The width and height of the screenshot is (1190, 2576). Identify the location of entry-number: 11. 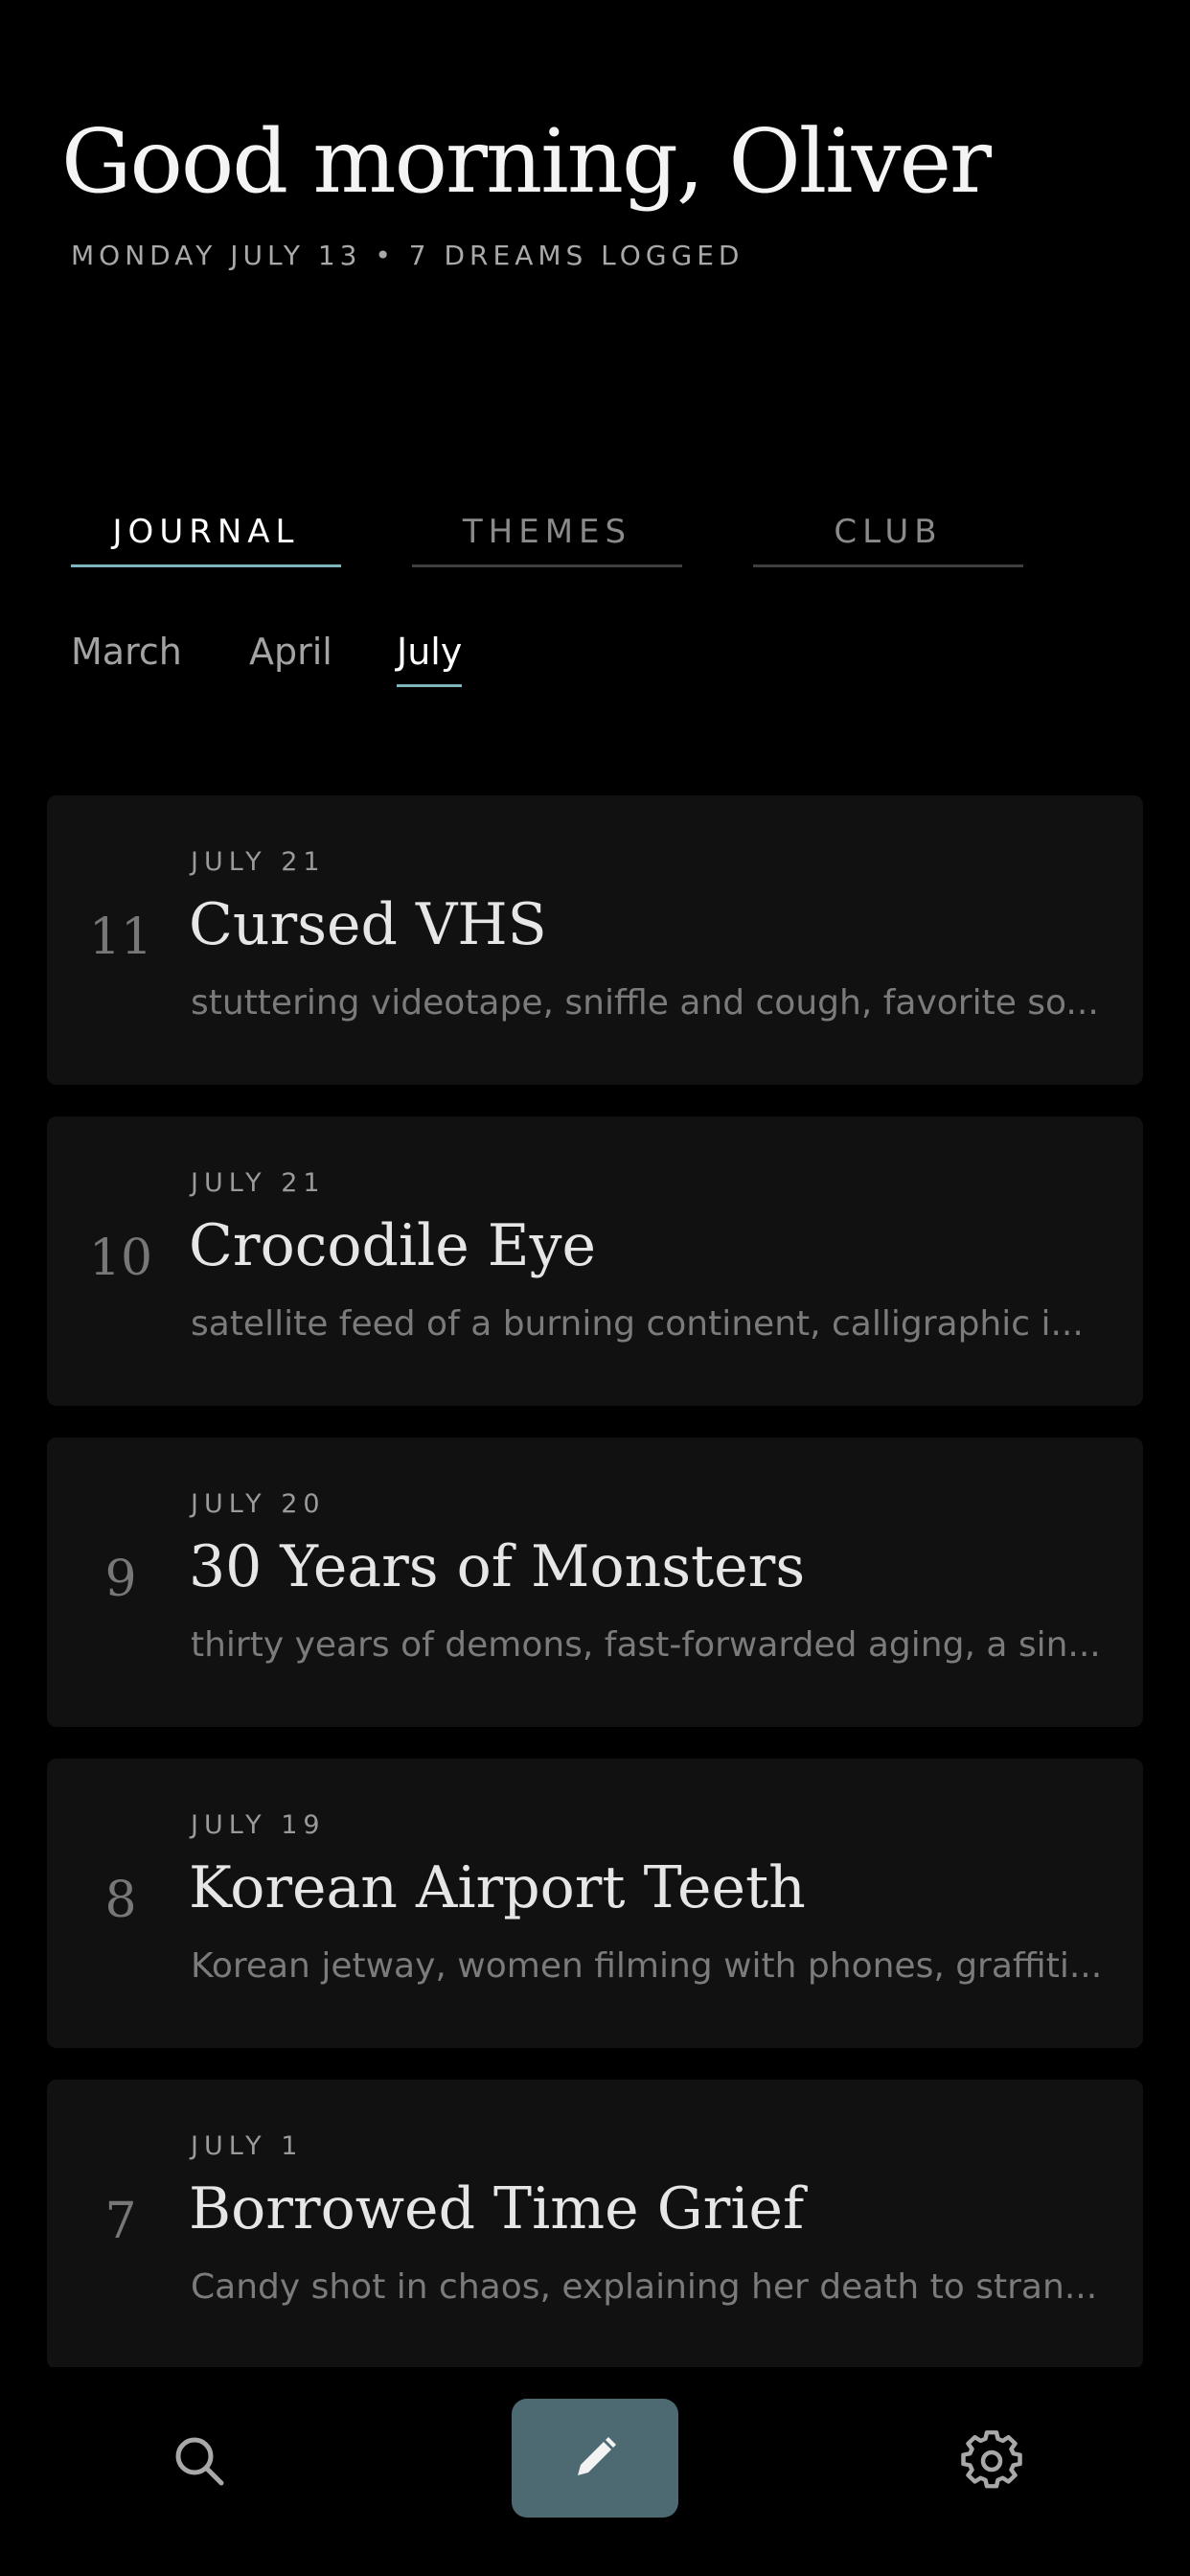
(121, 937).